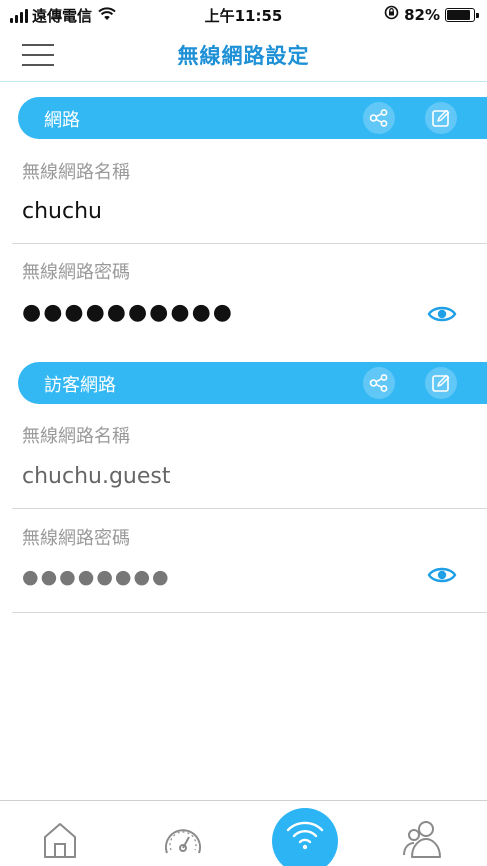  I want to click on guest-ssid-label: 無線網路名稱, so click(76, 436).